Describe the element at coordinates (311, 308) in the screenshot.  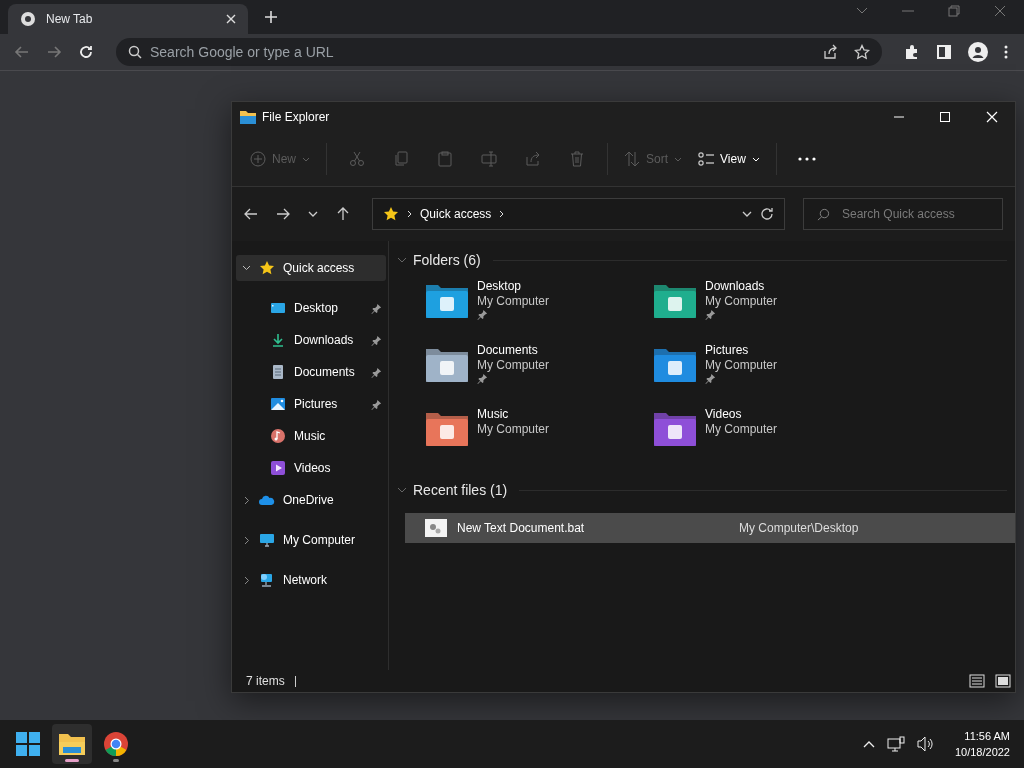
I see `sidebar-item: Desktop` at that location.